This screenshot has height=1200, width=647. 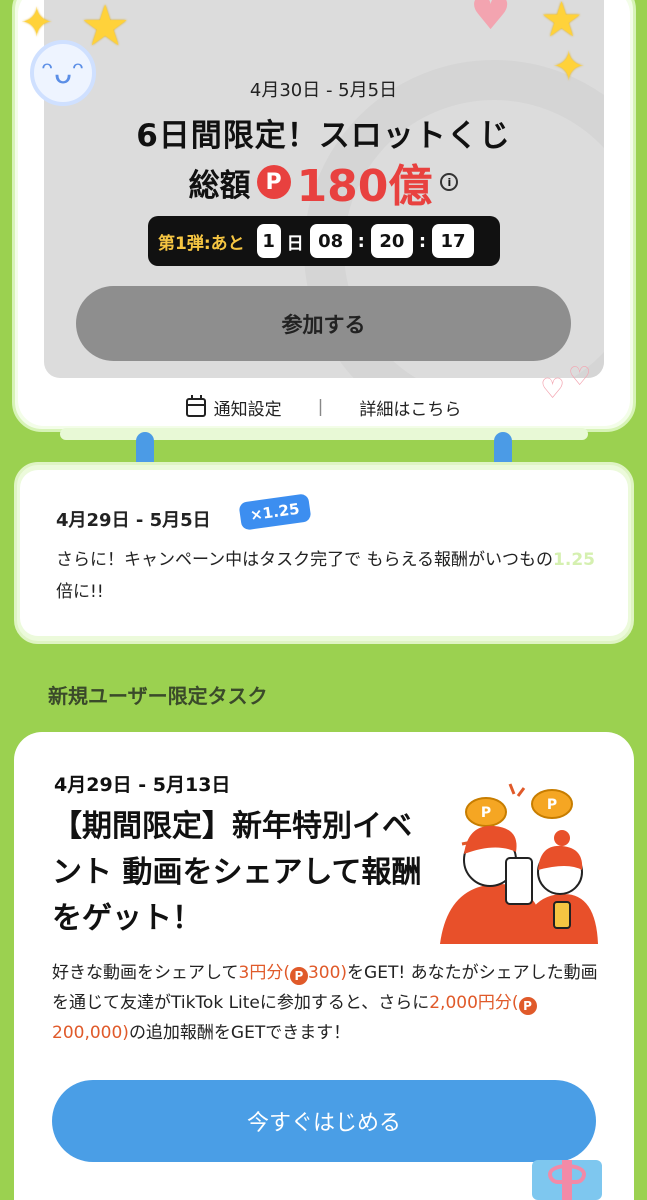 What do you see at coordinates (247, 409) in the screenshot?
I see `notify-settings-label: 通知設定` at bounding box center [247, 409].